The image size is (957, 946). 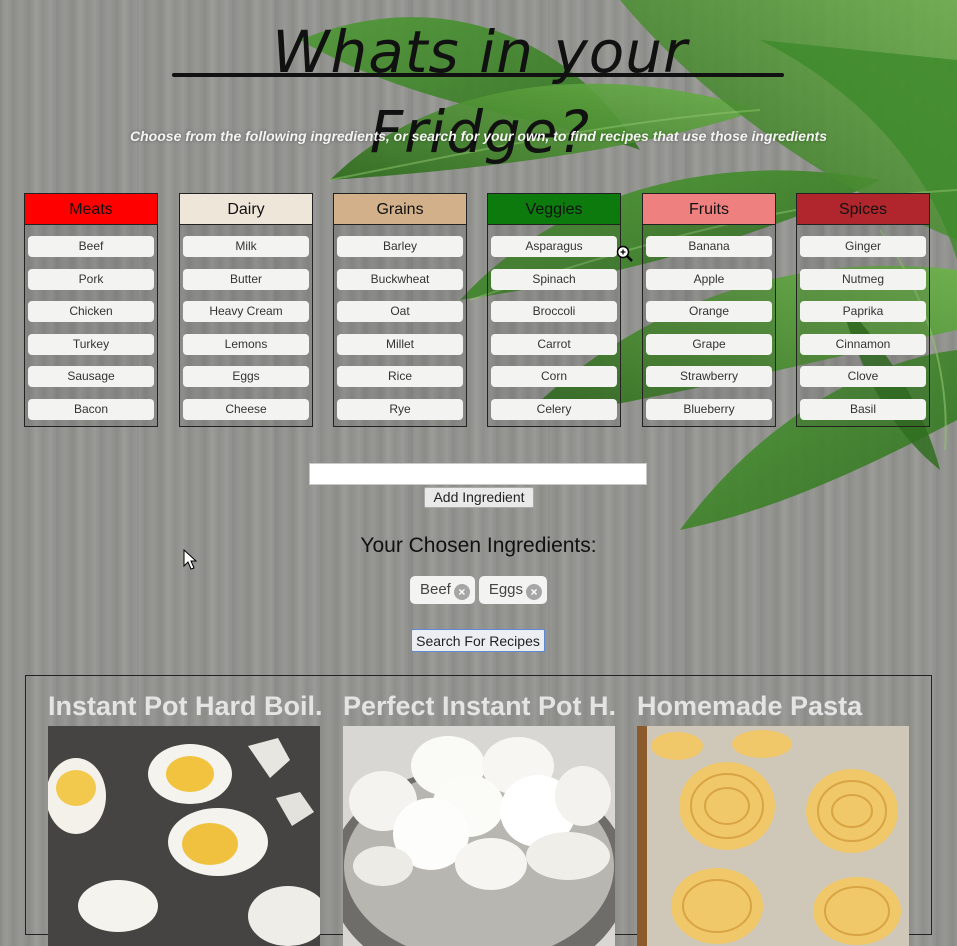 What do you see at coordinates (480, 92) in the screenshot?
I see `page-title: Whats in your Fridge?` at bounding box center [480, 92].